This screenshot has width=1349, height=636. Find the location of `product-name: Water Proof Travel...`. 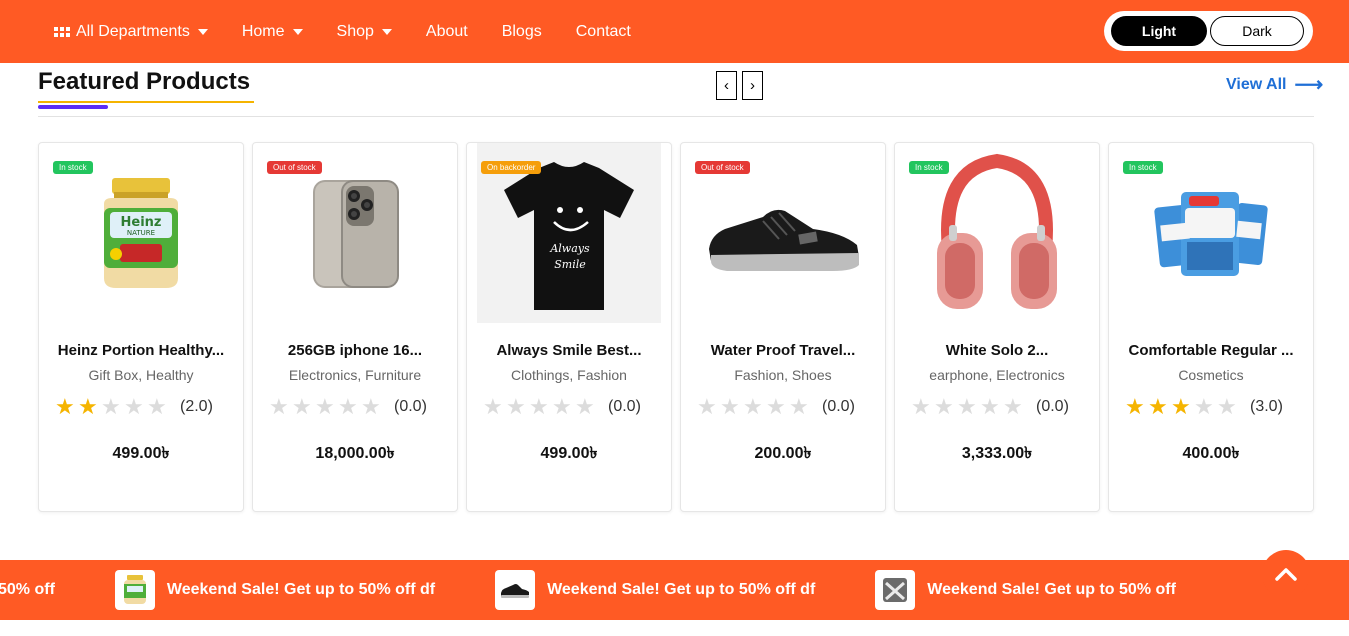

product-name: Water Proof Travel... is located at coordinates (783, 350).